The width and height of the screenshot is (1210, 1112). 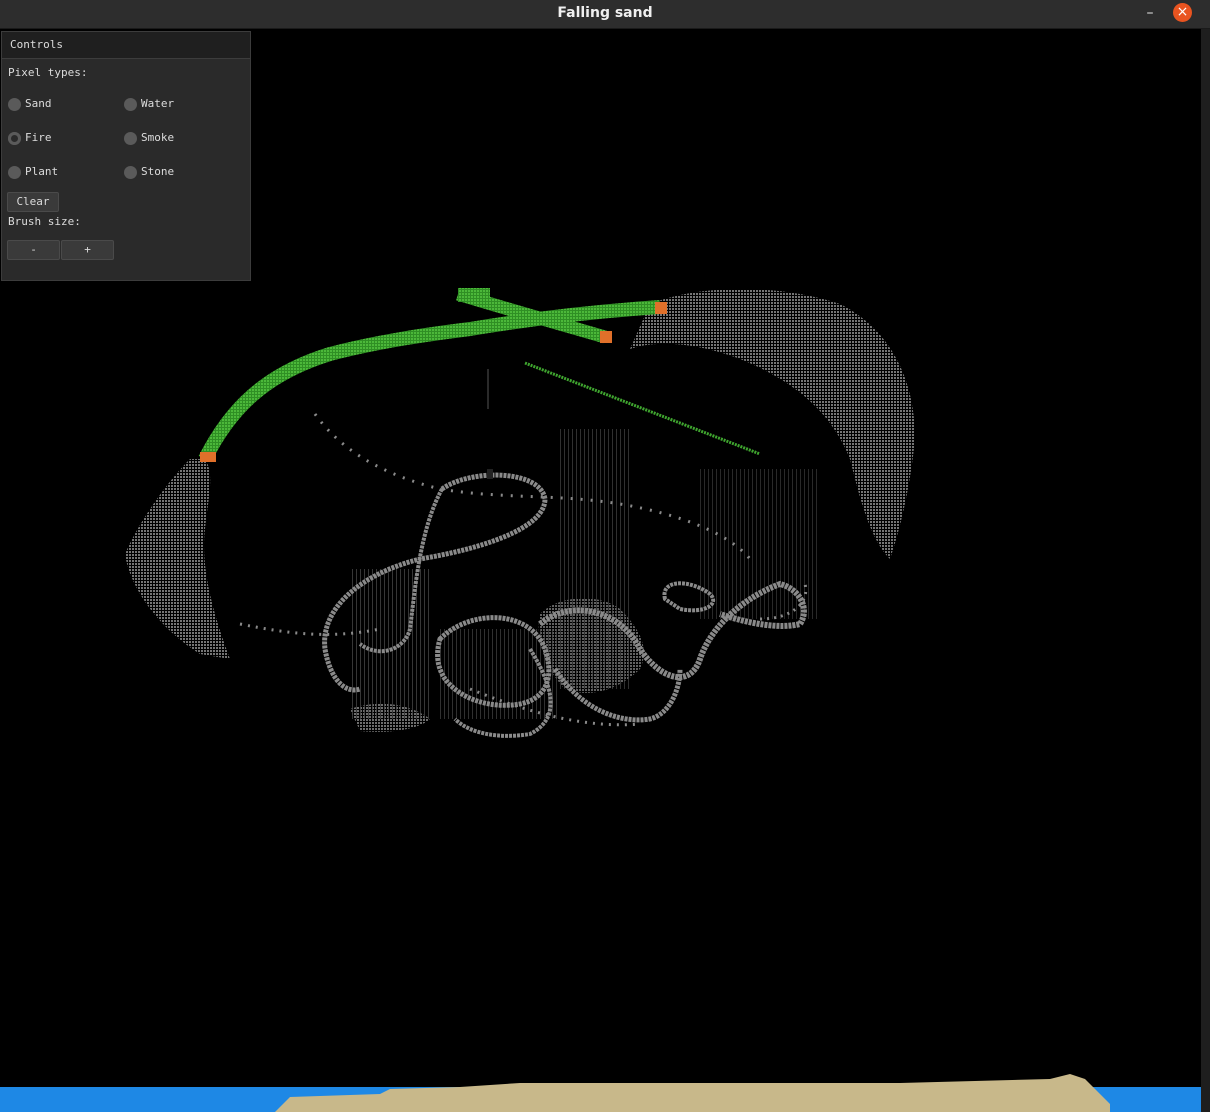 I want to click on close-icon: ×, so click(x=1182, y=12).